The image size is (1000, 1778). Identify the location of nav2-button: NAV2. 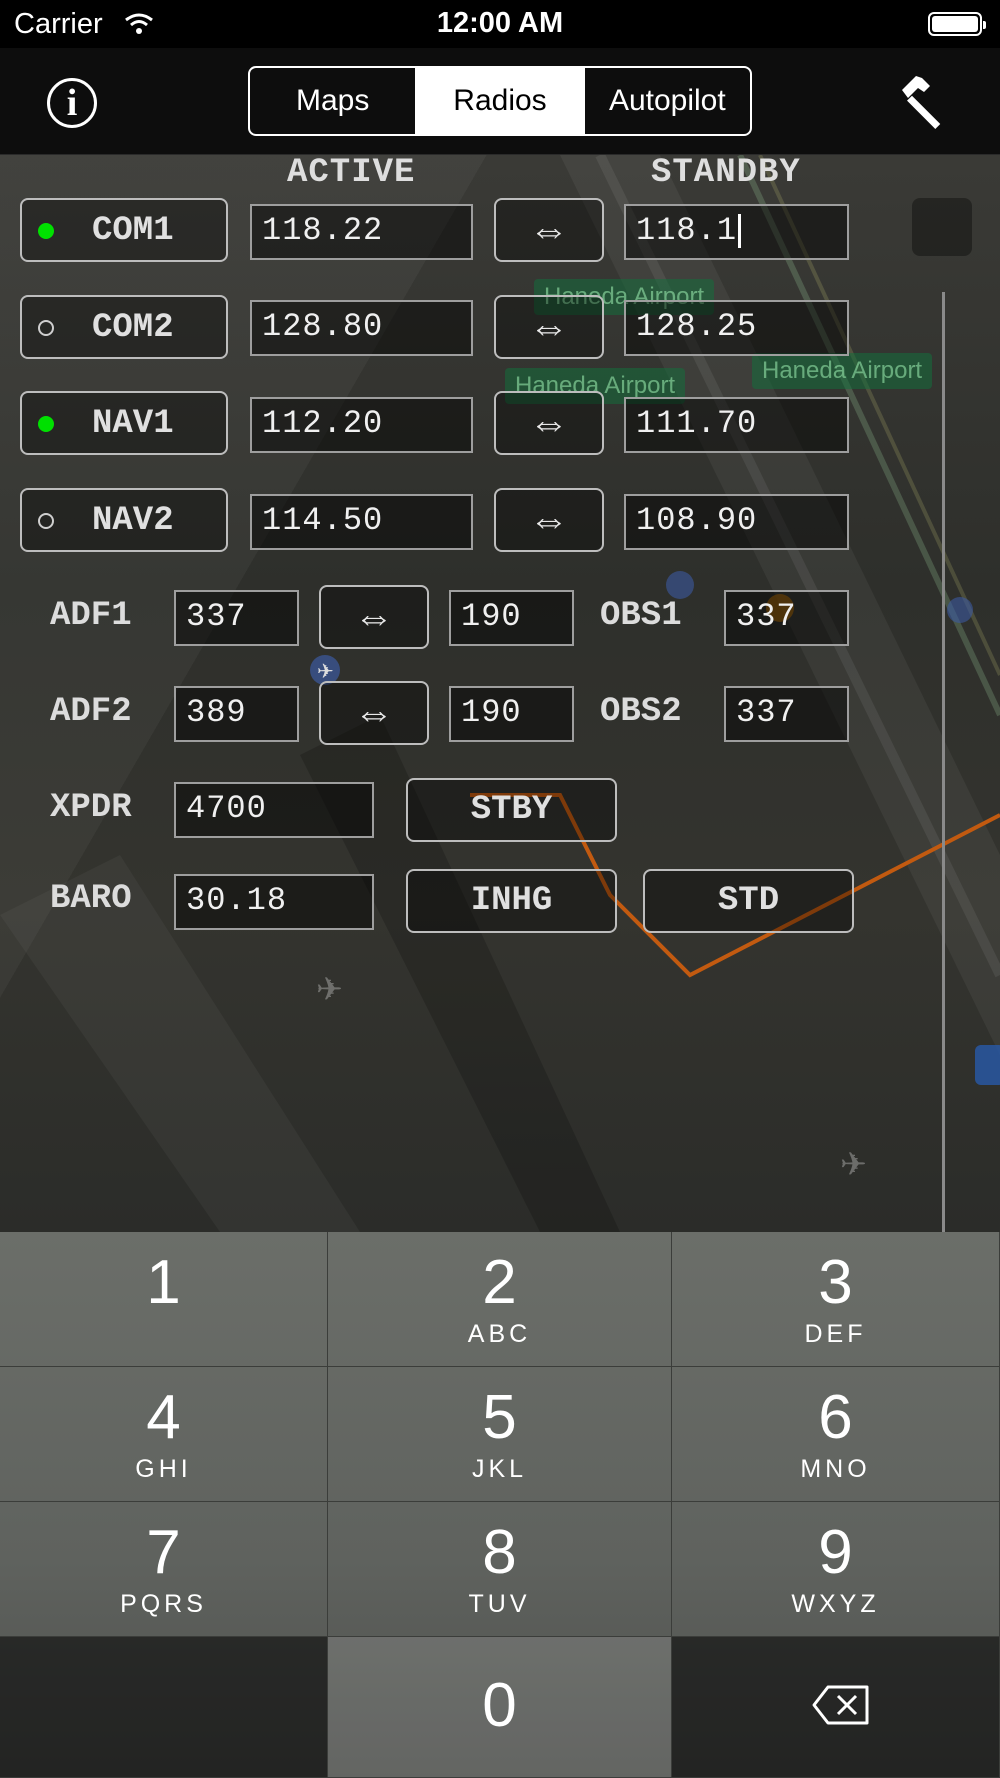
(124, 520).